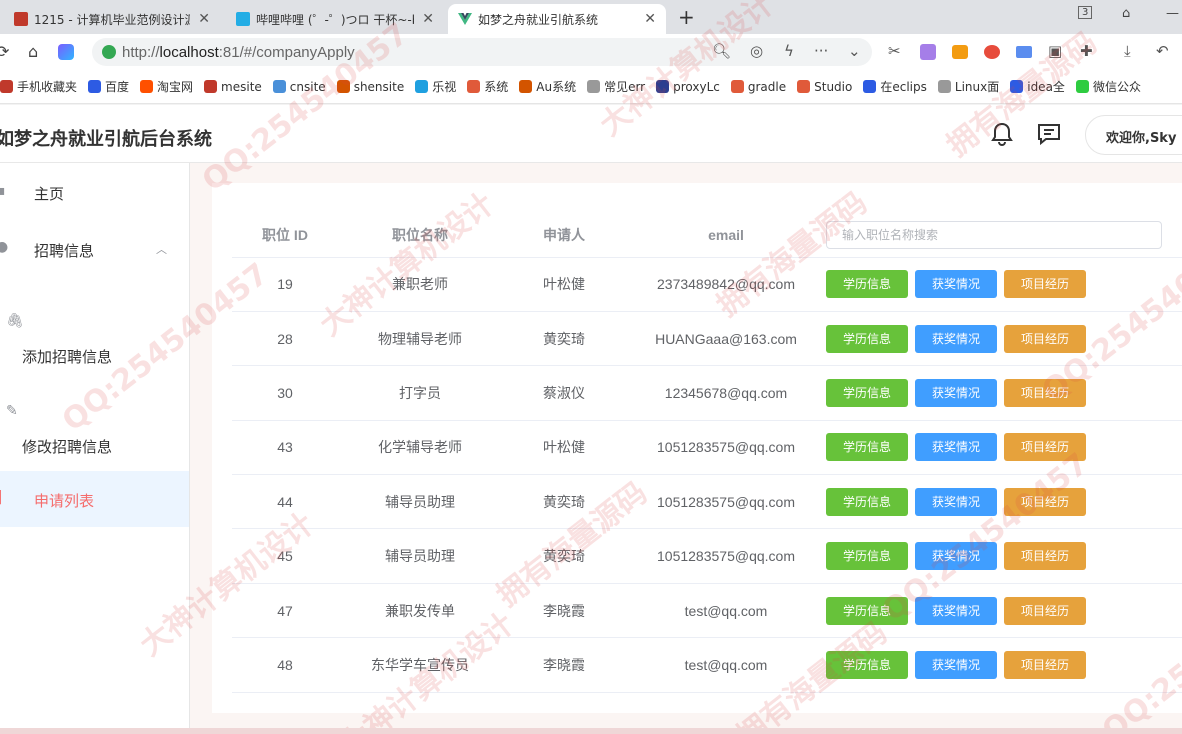 Image resolution: width=1182 pixels, height=734 pixels. What do you see at coordinates (854, 51) in the screenshot?
I see `chevron-down-icon: ⌄` at bounding box center [854, 51].